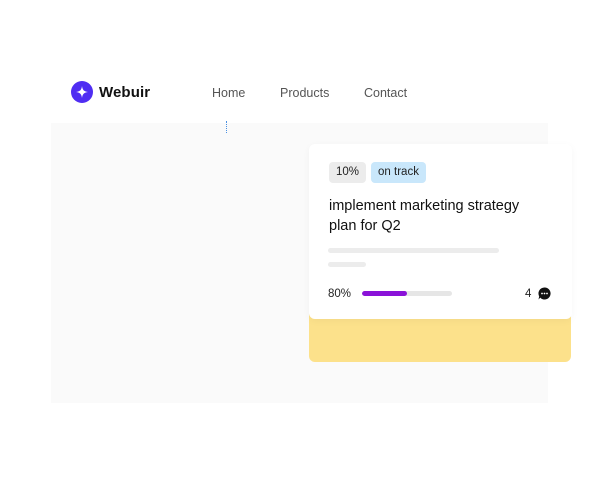  Describe the element at coordinates (348, 172) in the screenshot. I see `percent-badge: 10%` at that location.